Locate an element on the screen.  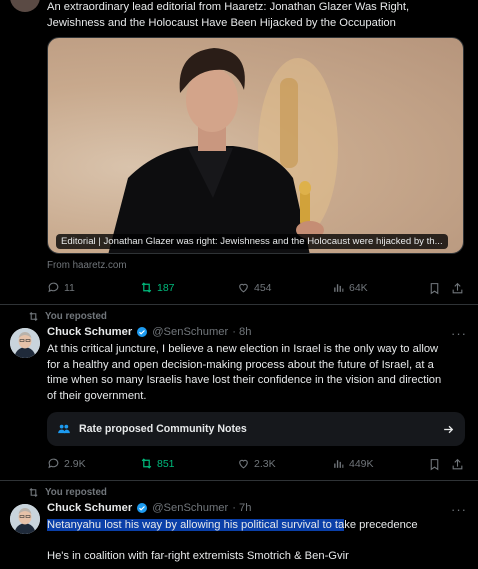
community-notes-button: Rate proposed Community Notes is located at coordinates (256, 429).